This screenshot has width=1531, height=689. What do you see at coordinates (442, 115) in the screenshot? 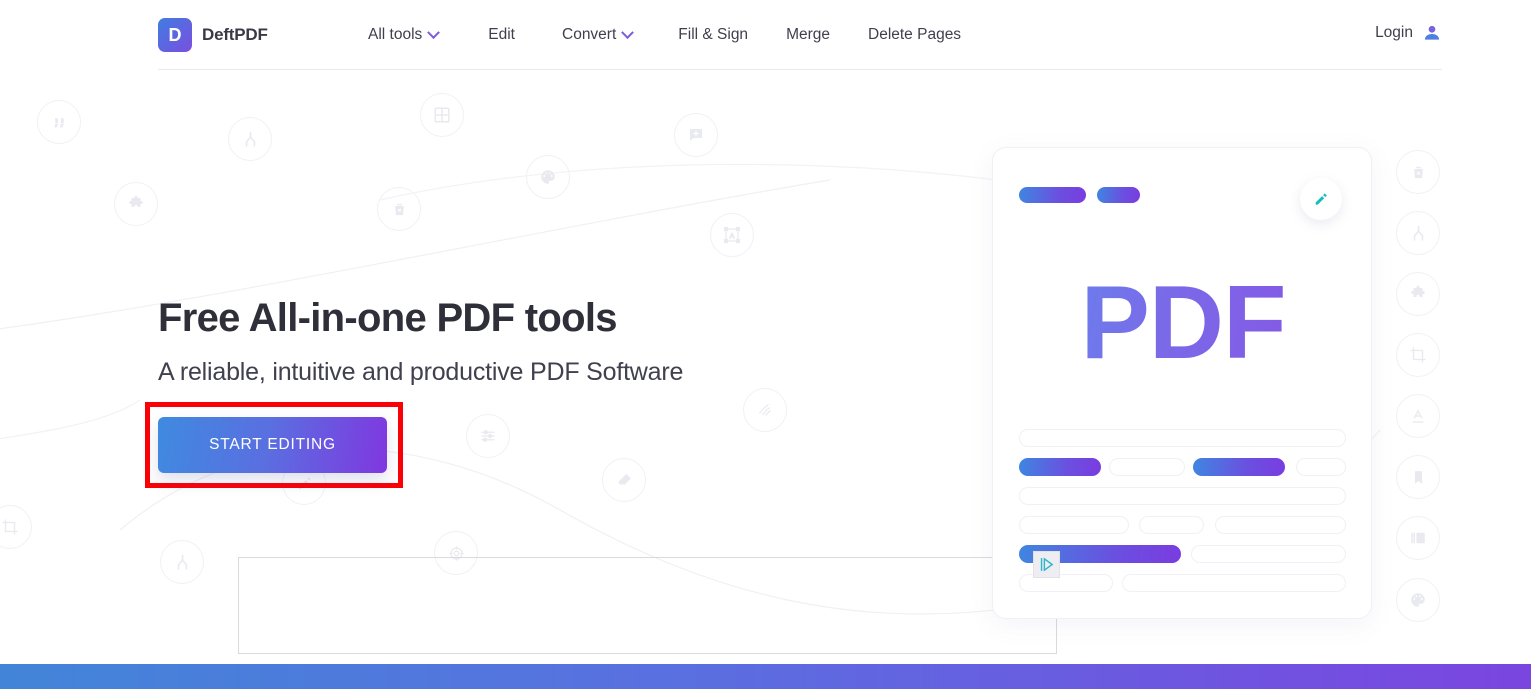
I see `grid-icon` at bounding box center [442, 115].